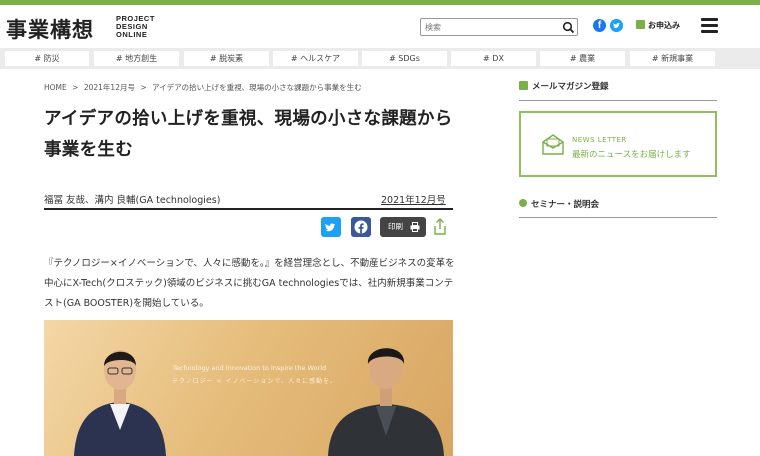  I want to click on title-divider, so click(248, 209).